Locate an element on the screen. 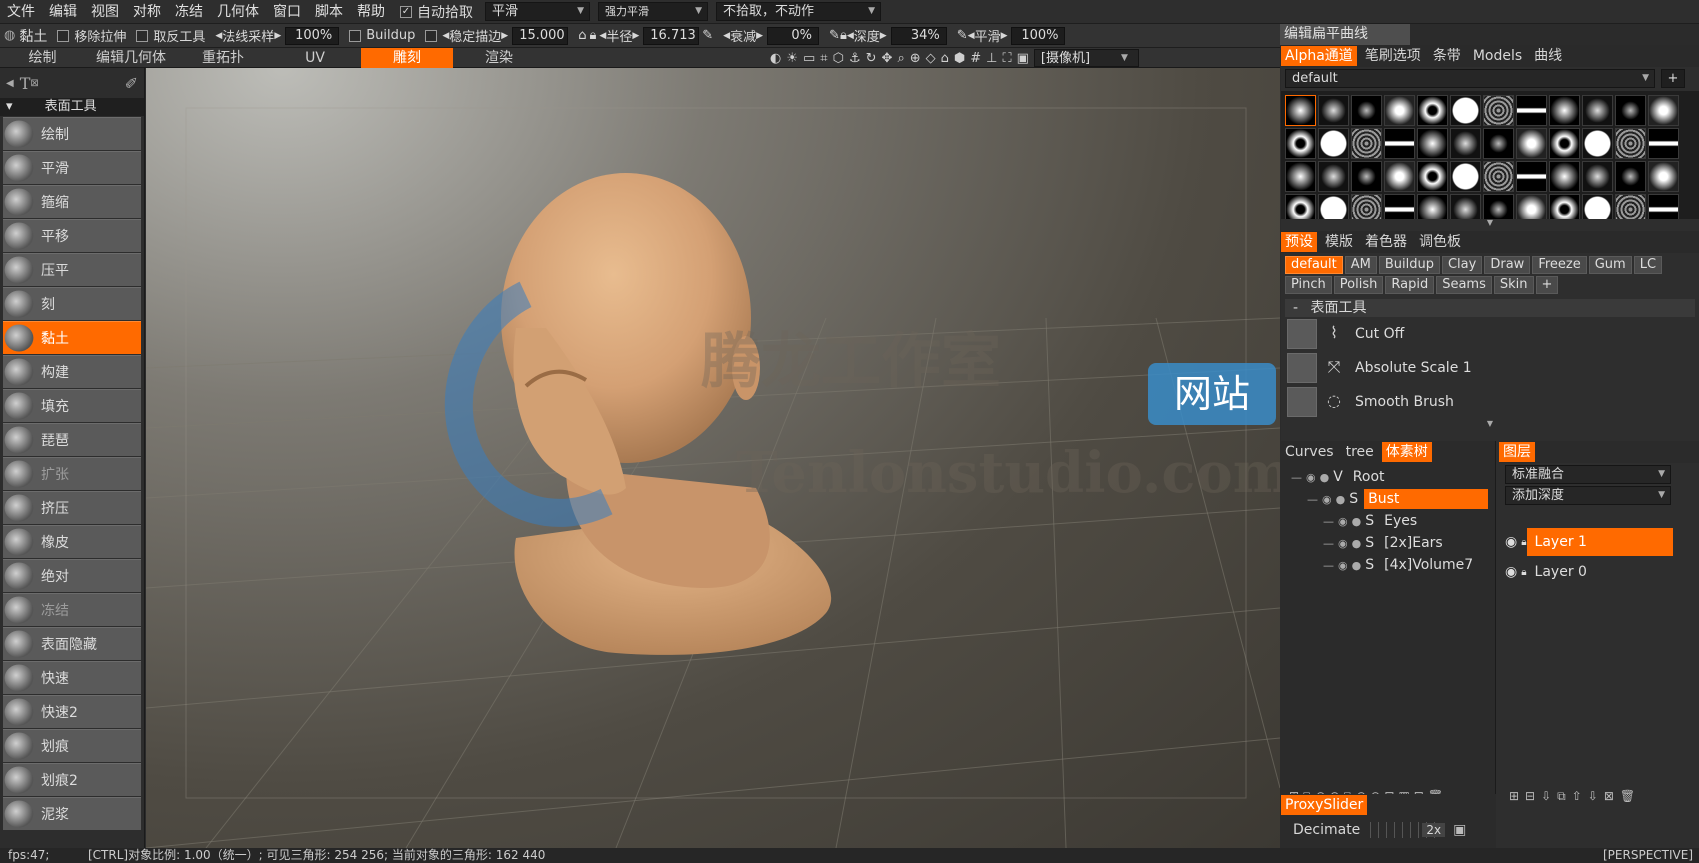 Image resolution: width=1699 pixels, height=863 pixels. zoom-icon: ⌕ is located at coordinates (900, 58).